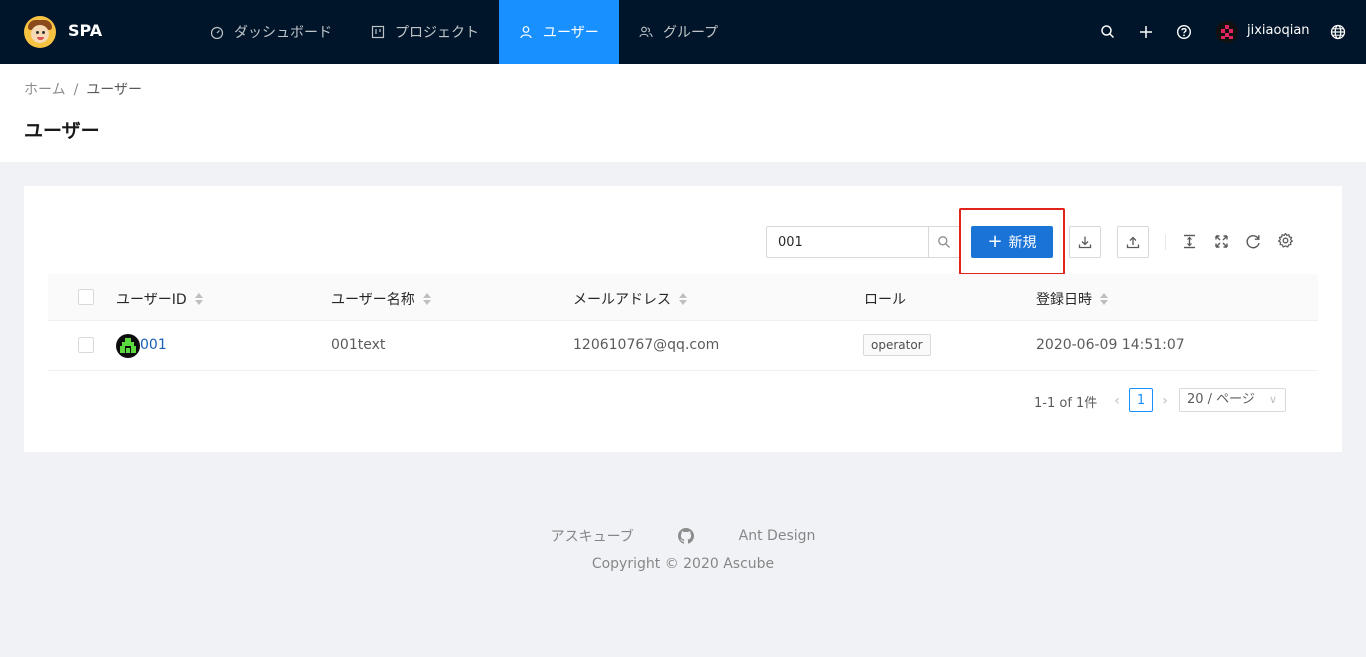 Image resolution: width=1366 pixels, height=657 pixels. I want to click on search-button, so click(943, 242).